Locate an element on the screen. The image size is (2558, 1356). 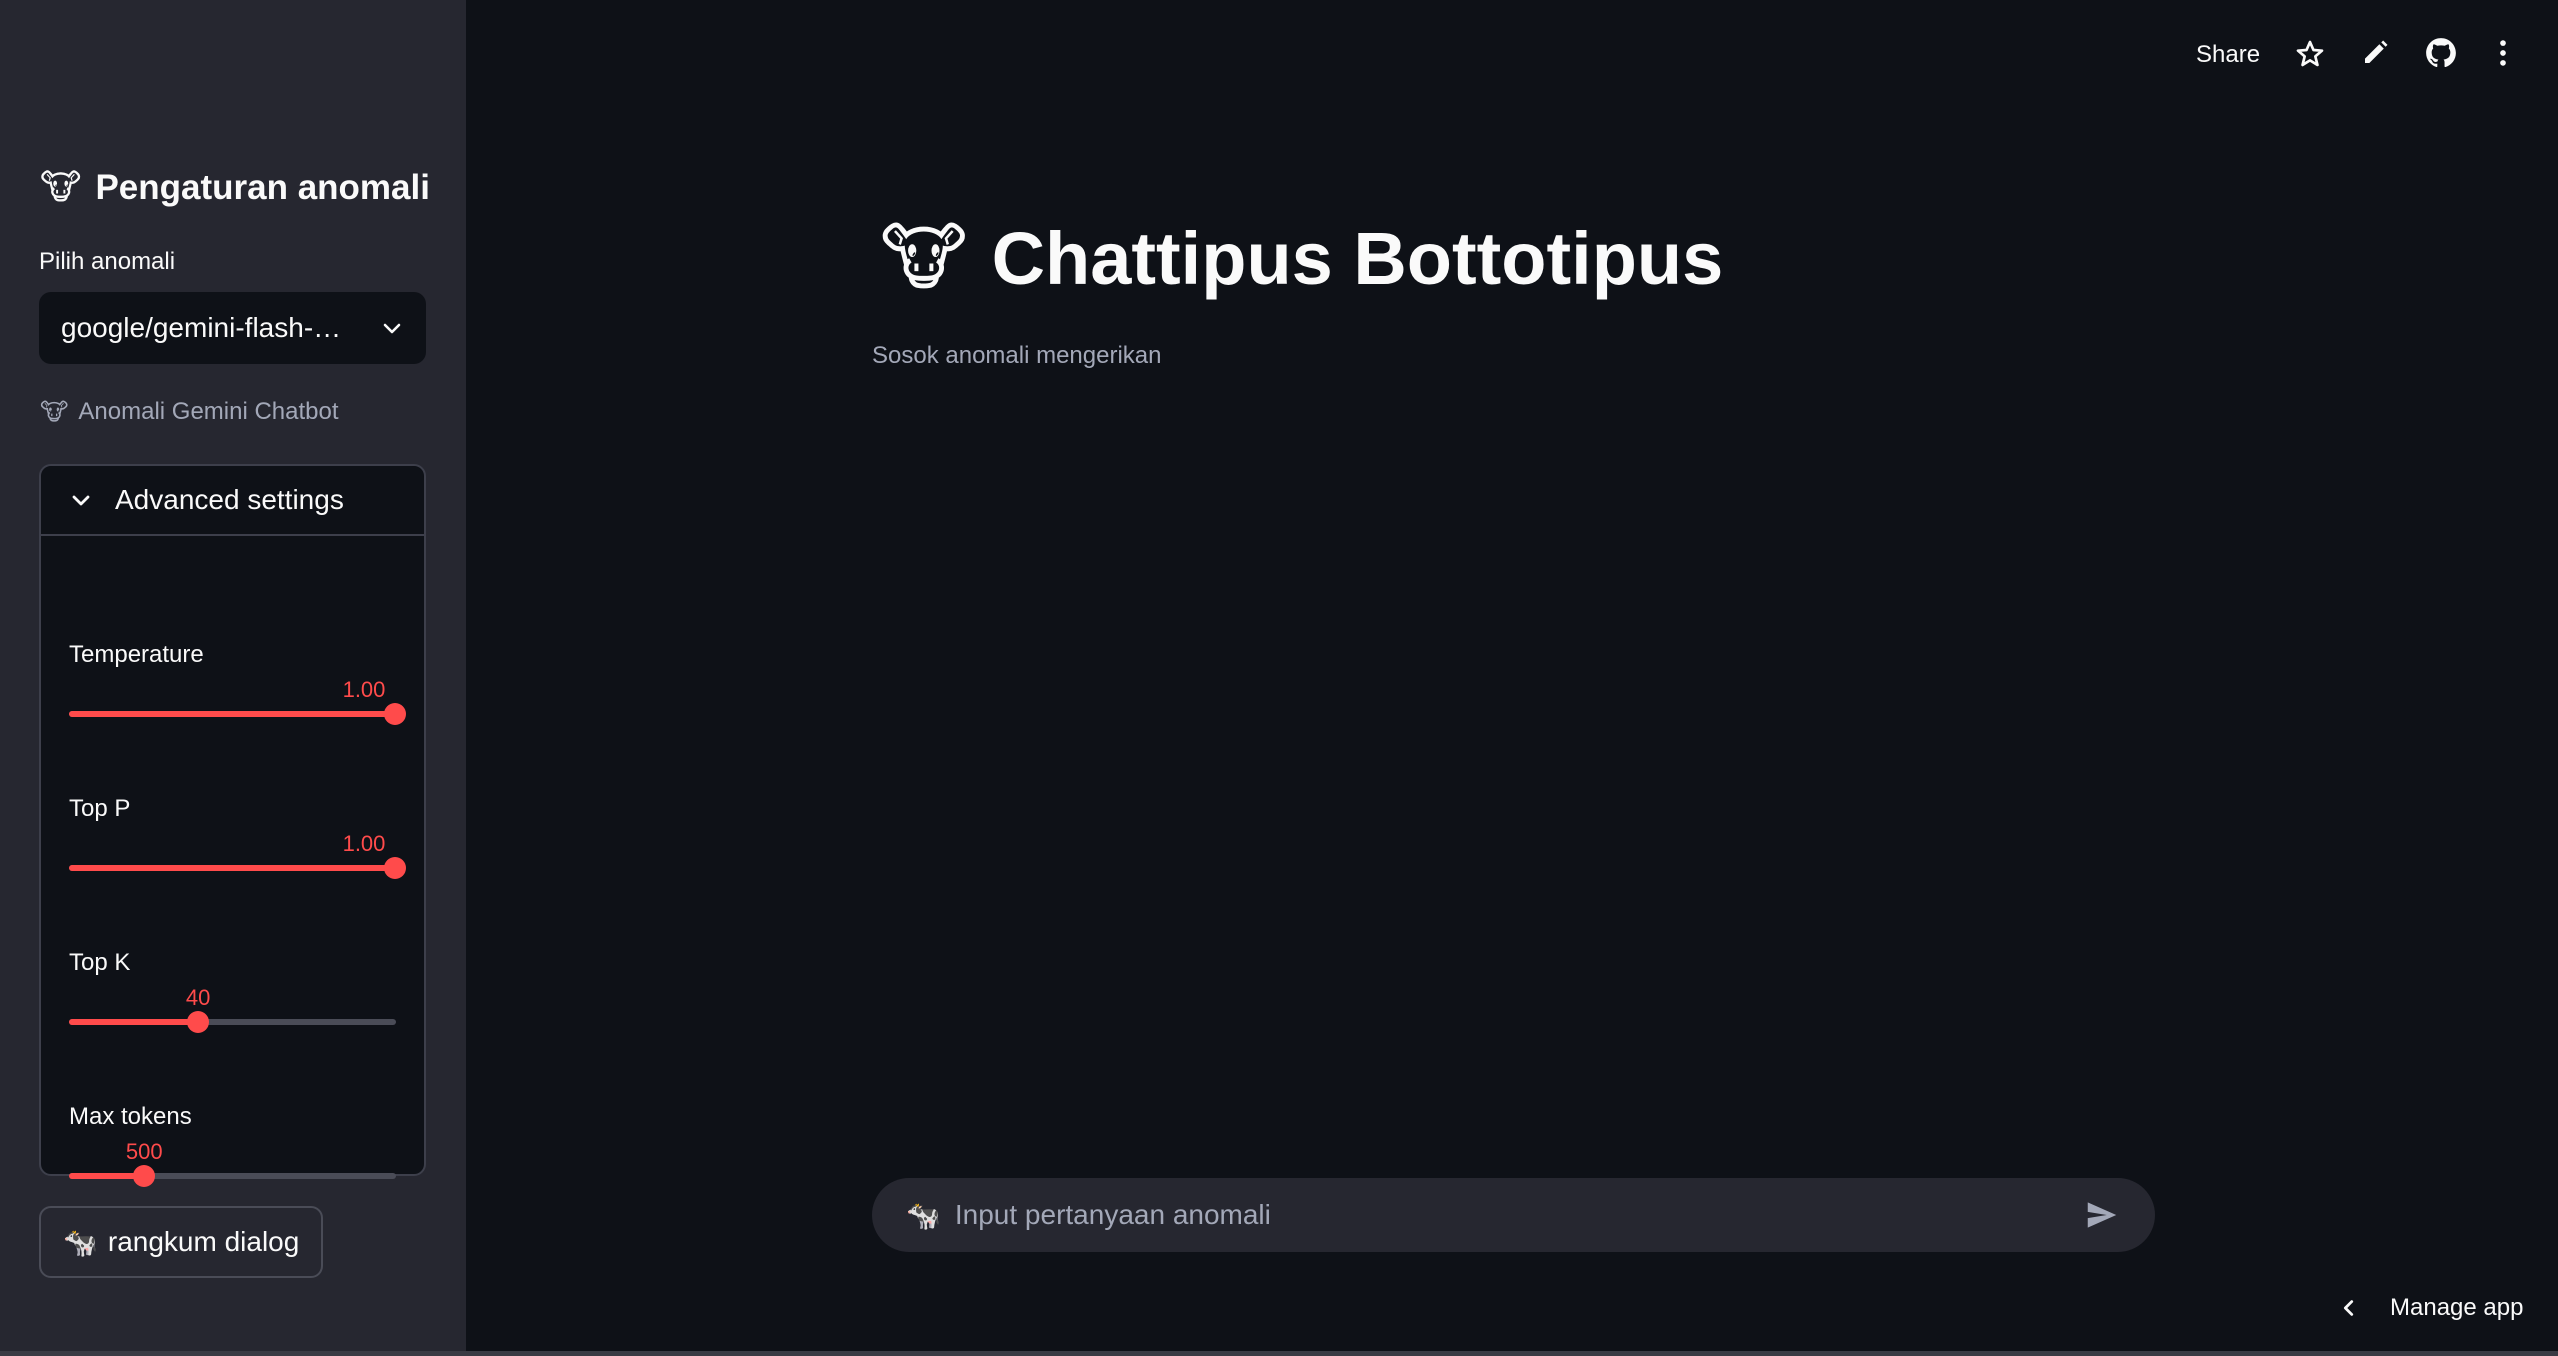
slider-label: Temperature is located at coordinates (136, 654).